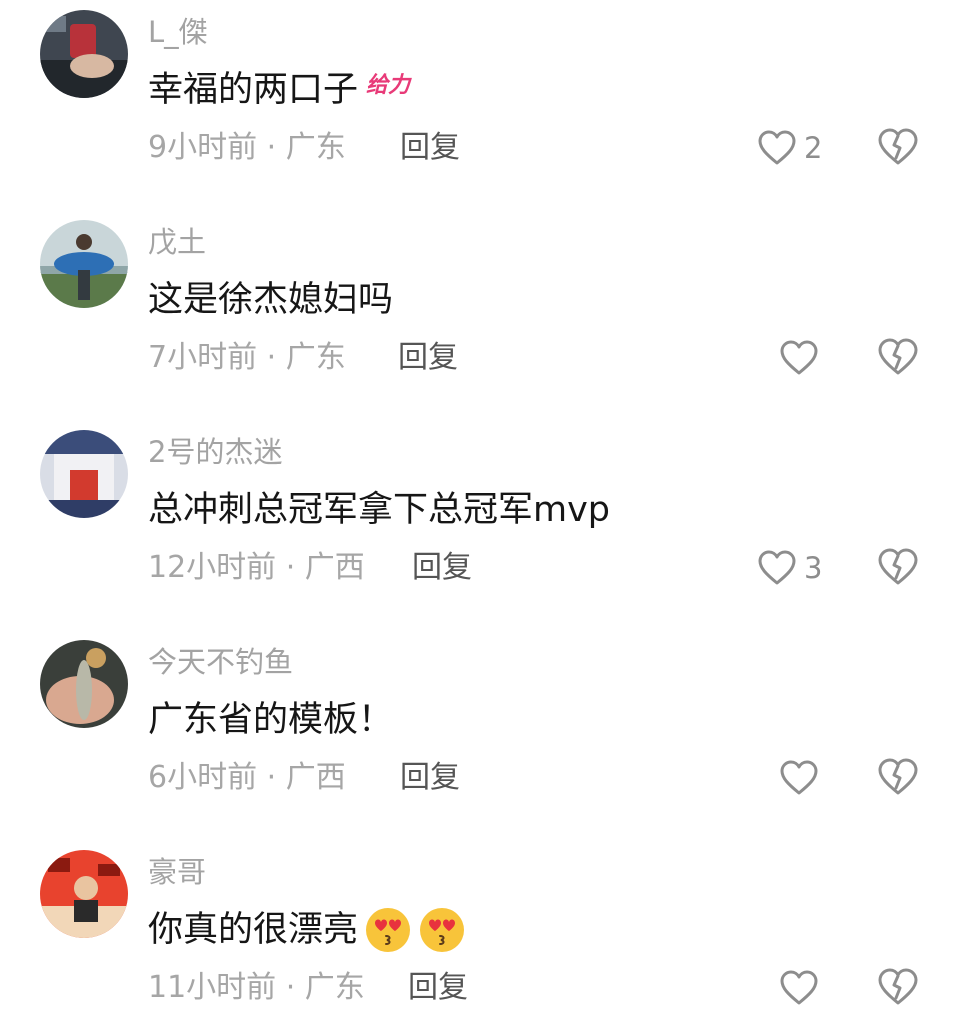 This screenshot has width=960, height=1010. I want to click on comment-text-row: 总冲刺总冠军拿下总冠军mvp, so click(379, 510).